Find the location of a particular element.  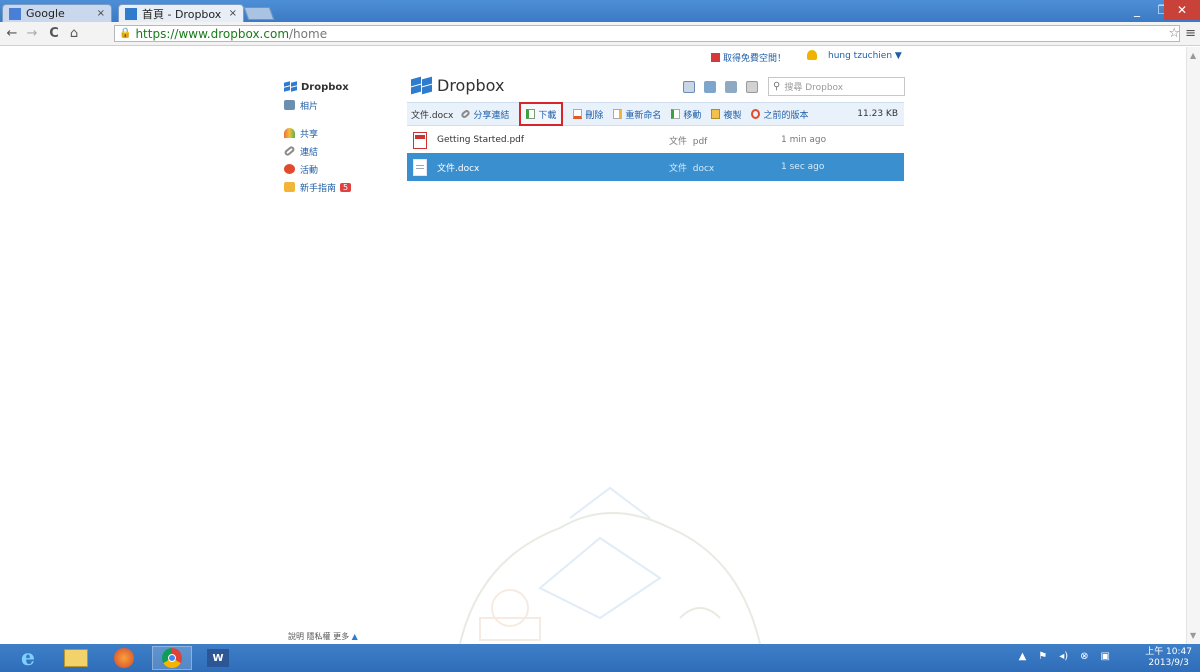

copy-icon is located at coordinates (716, 114).